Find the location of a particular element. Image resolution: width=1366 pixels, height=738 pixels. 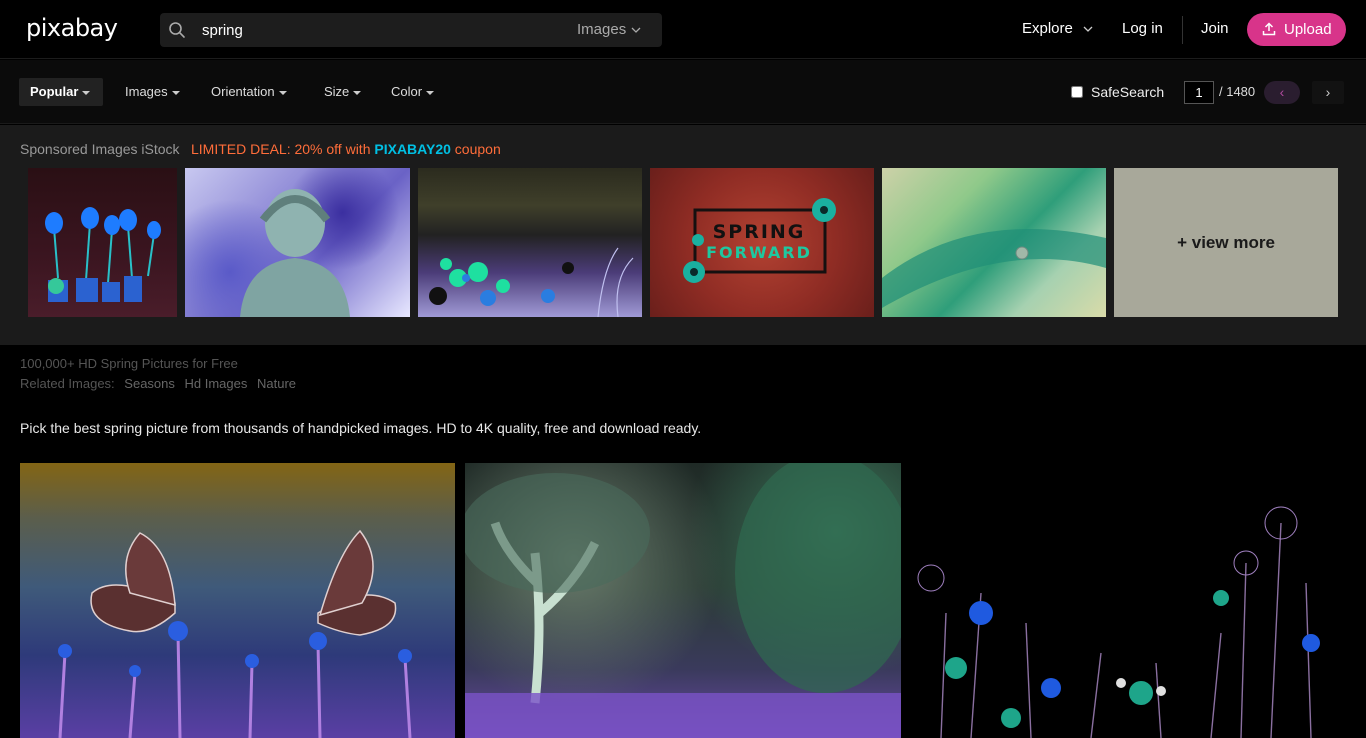

sponsored-thumb-leaf-droplet is located at coordinates (994, 242).